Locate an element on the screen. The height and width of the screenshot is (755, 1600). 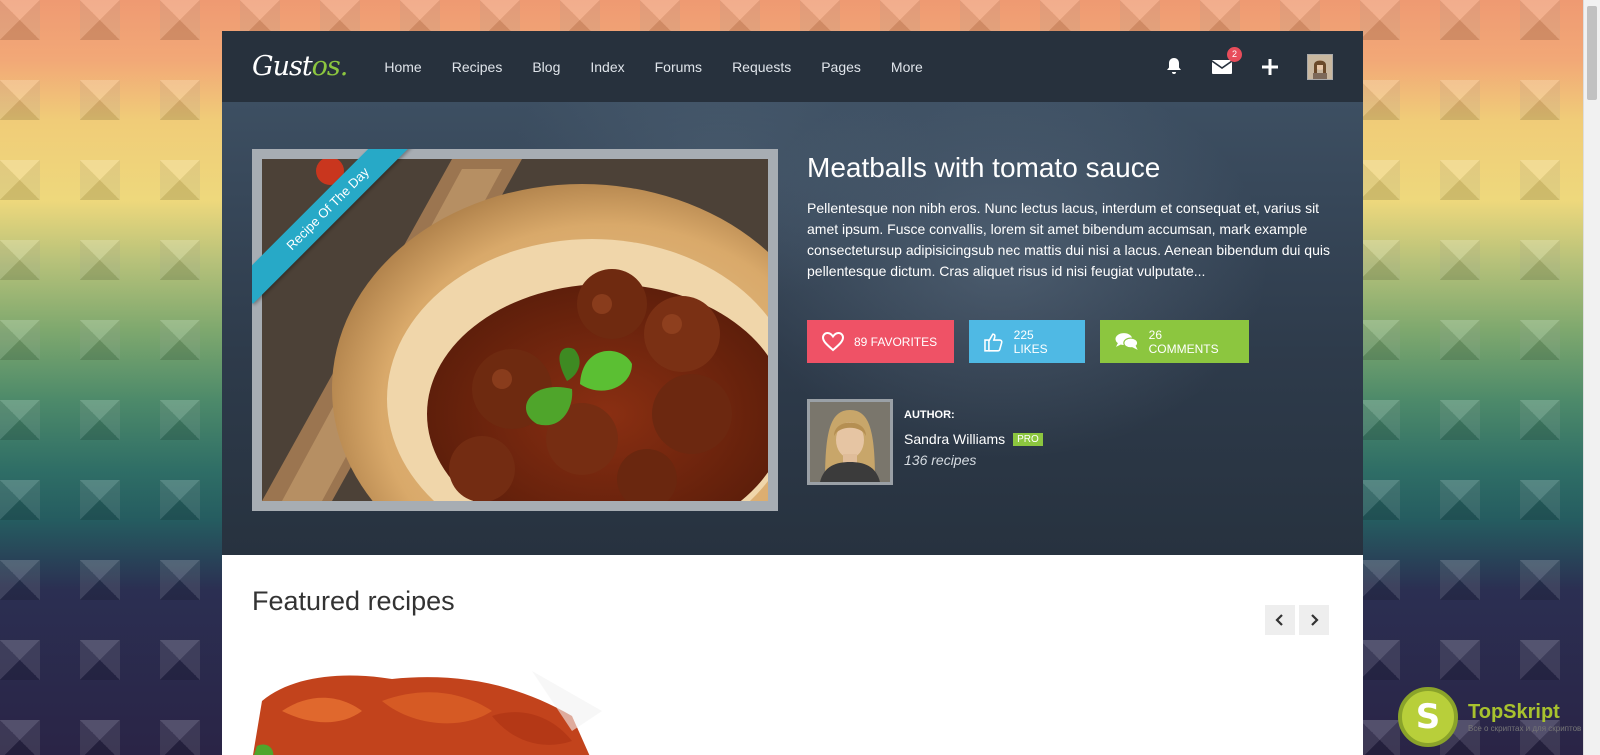
messages-badge: 2 is located at coordinates (1234, 54).